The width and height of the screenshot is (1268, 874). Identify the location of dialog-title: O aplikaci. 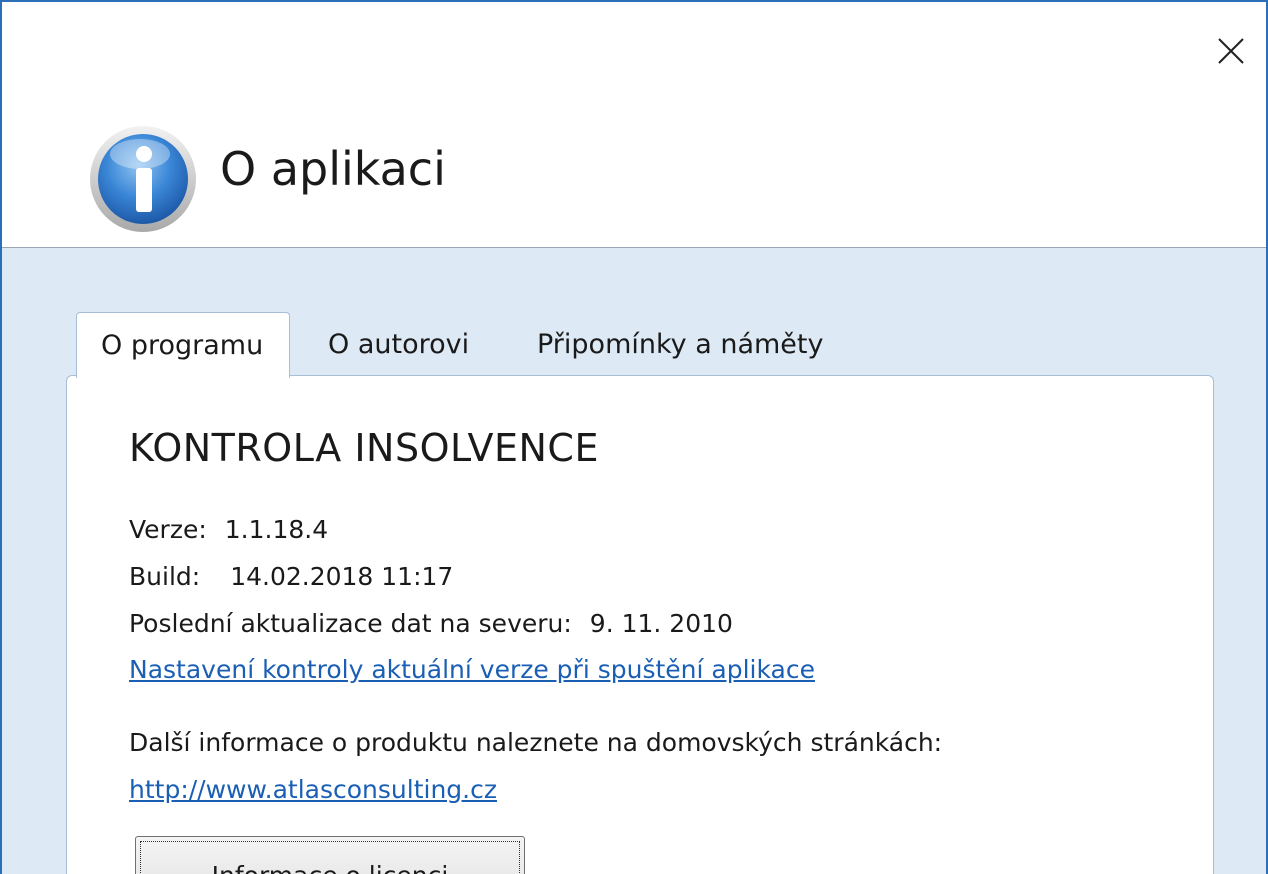
(333, 169).